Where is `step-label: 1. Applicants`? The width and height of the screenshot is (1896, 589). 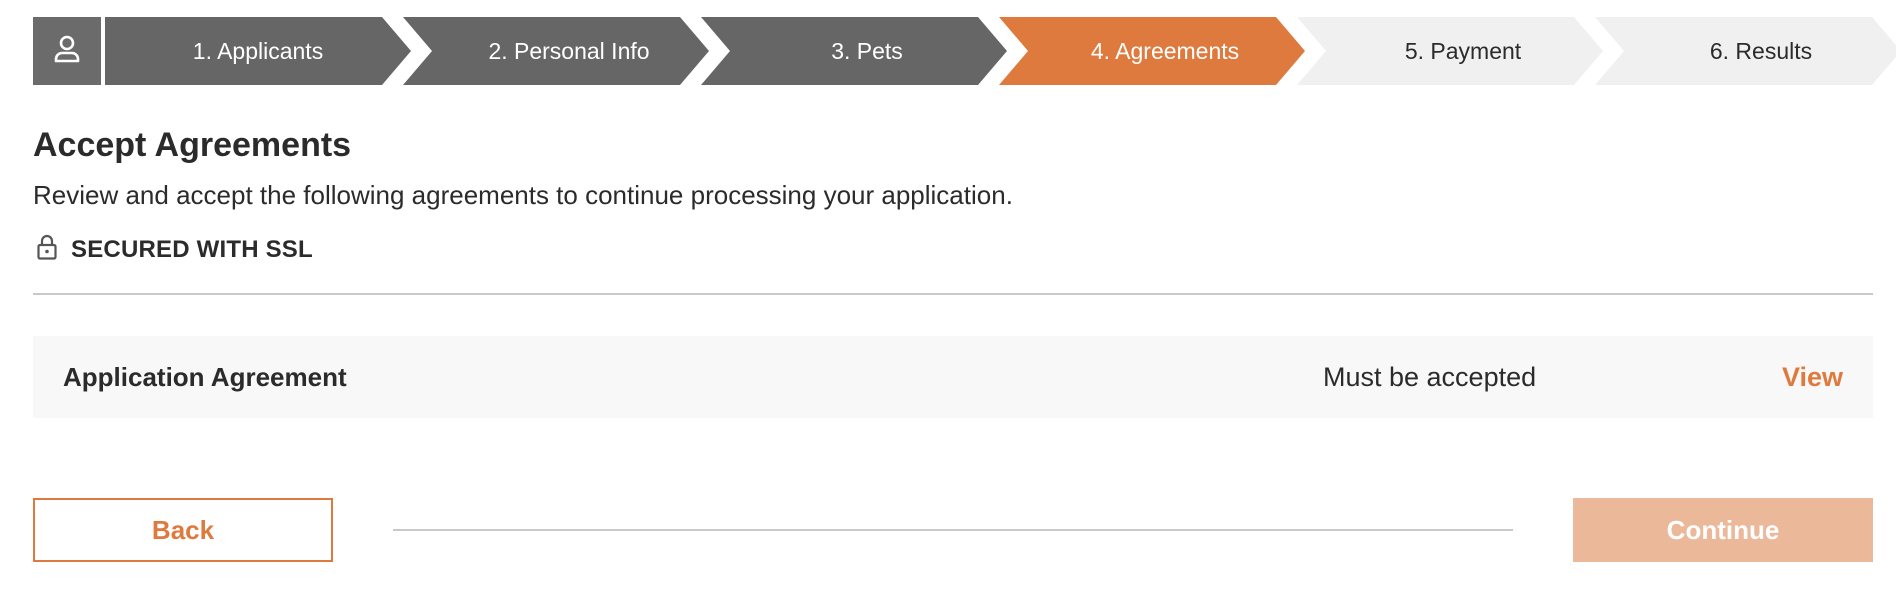
step-label: 1. Applicants is located at coordinates (258, 50).